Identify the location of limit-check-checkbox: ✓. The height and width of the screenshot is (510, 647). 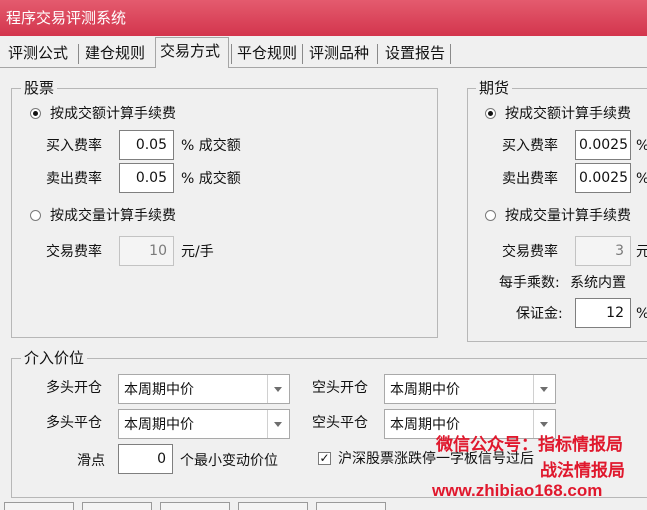
(324, 458).